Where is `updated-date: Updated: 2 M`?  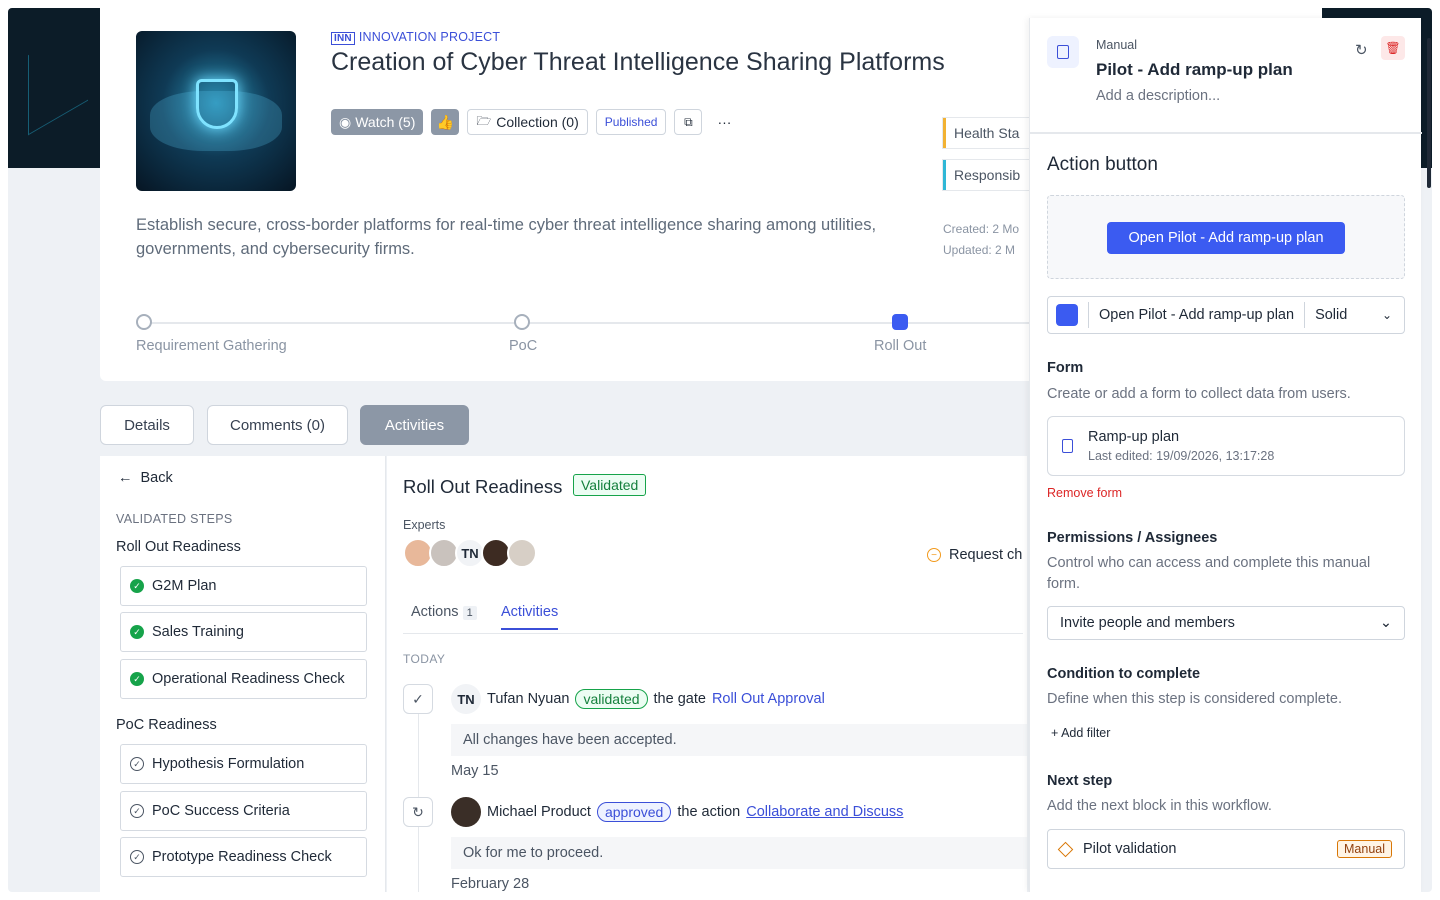
updated-date: Updated: 2 M is located at coordinates (979, 250).